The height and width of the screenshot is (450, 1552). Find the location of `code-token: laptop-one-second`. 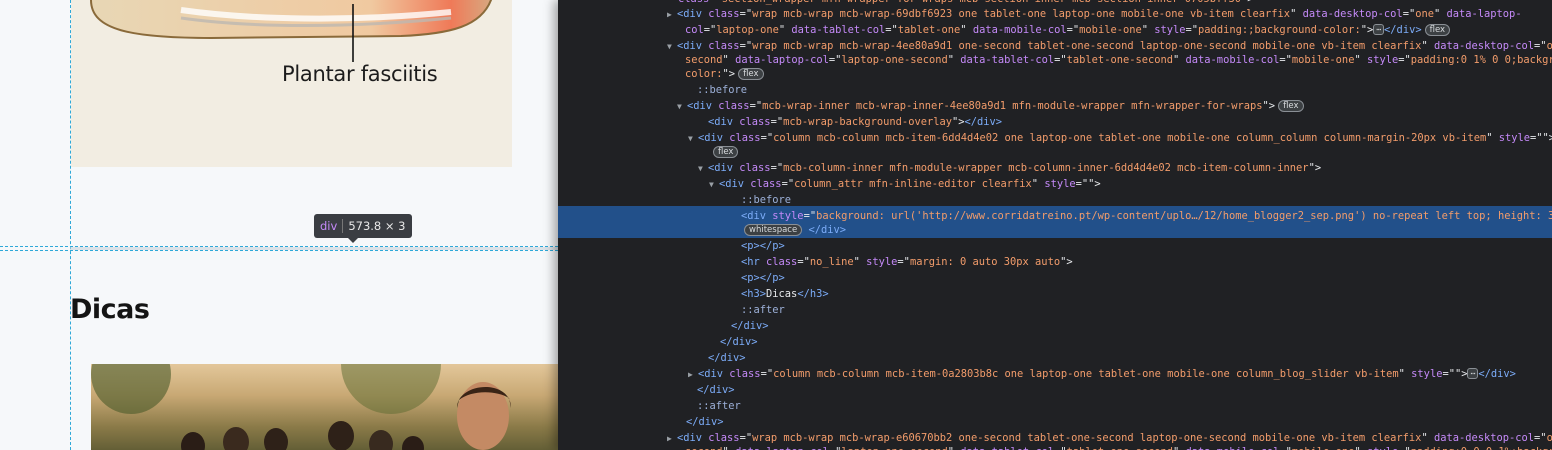

code-token: laptop-one-second is located at coordinates (894, 60).